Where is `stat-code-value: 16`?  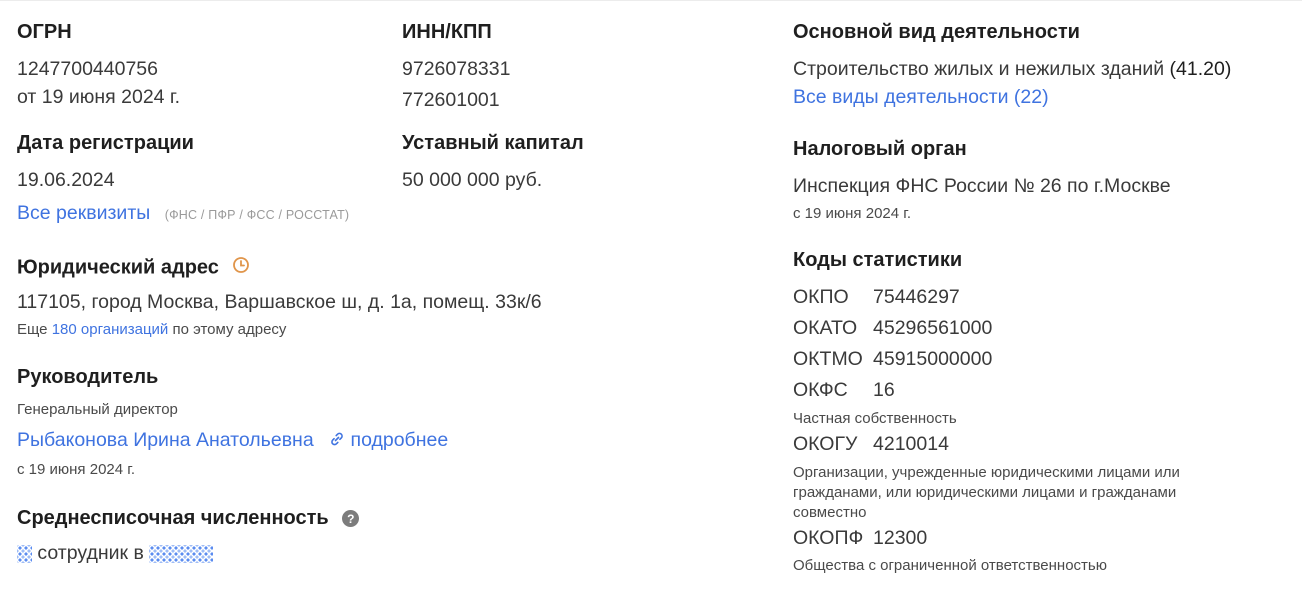 stat-code-value: 16 is located at coordinates (884, 390).